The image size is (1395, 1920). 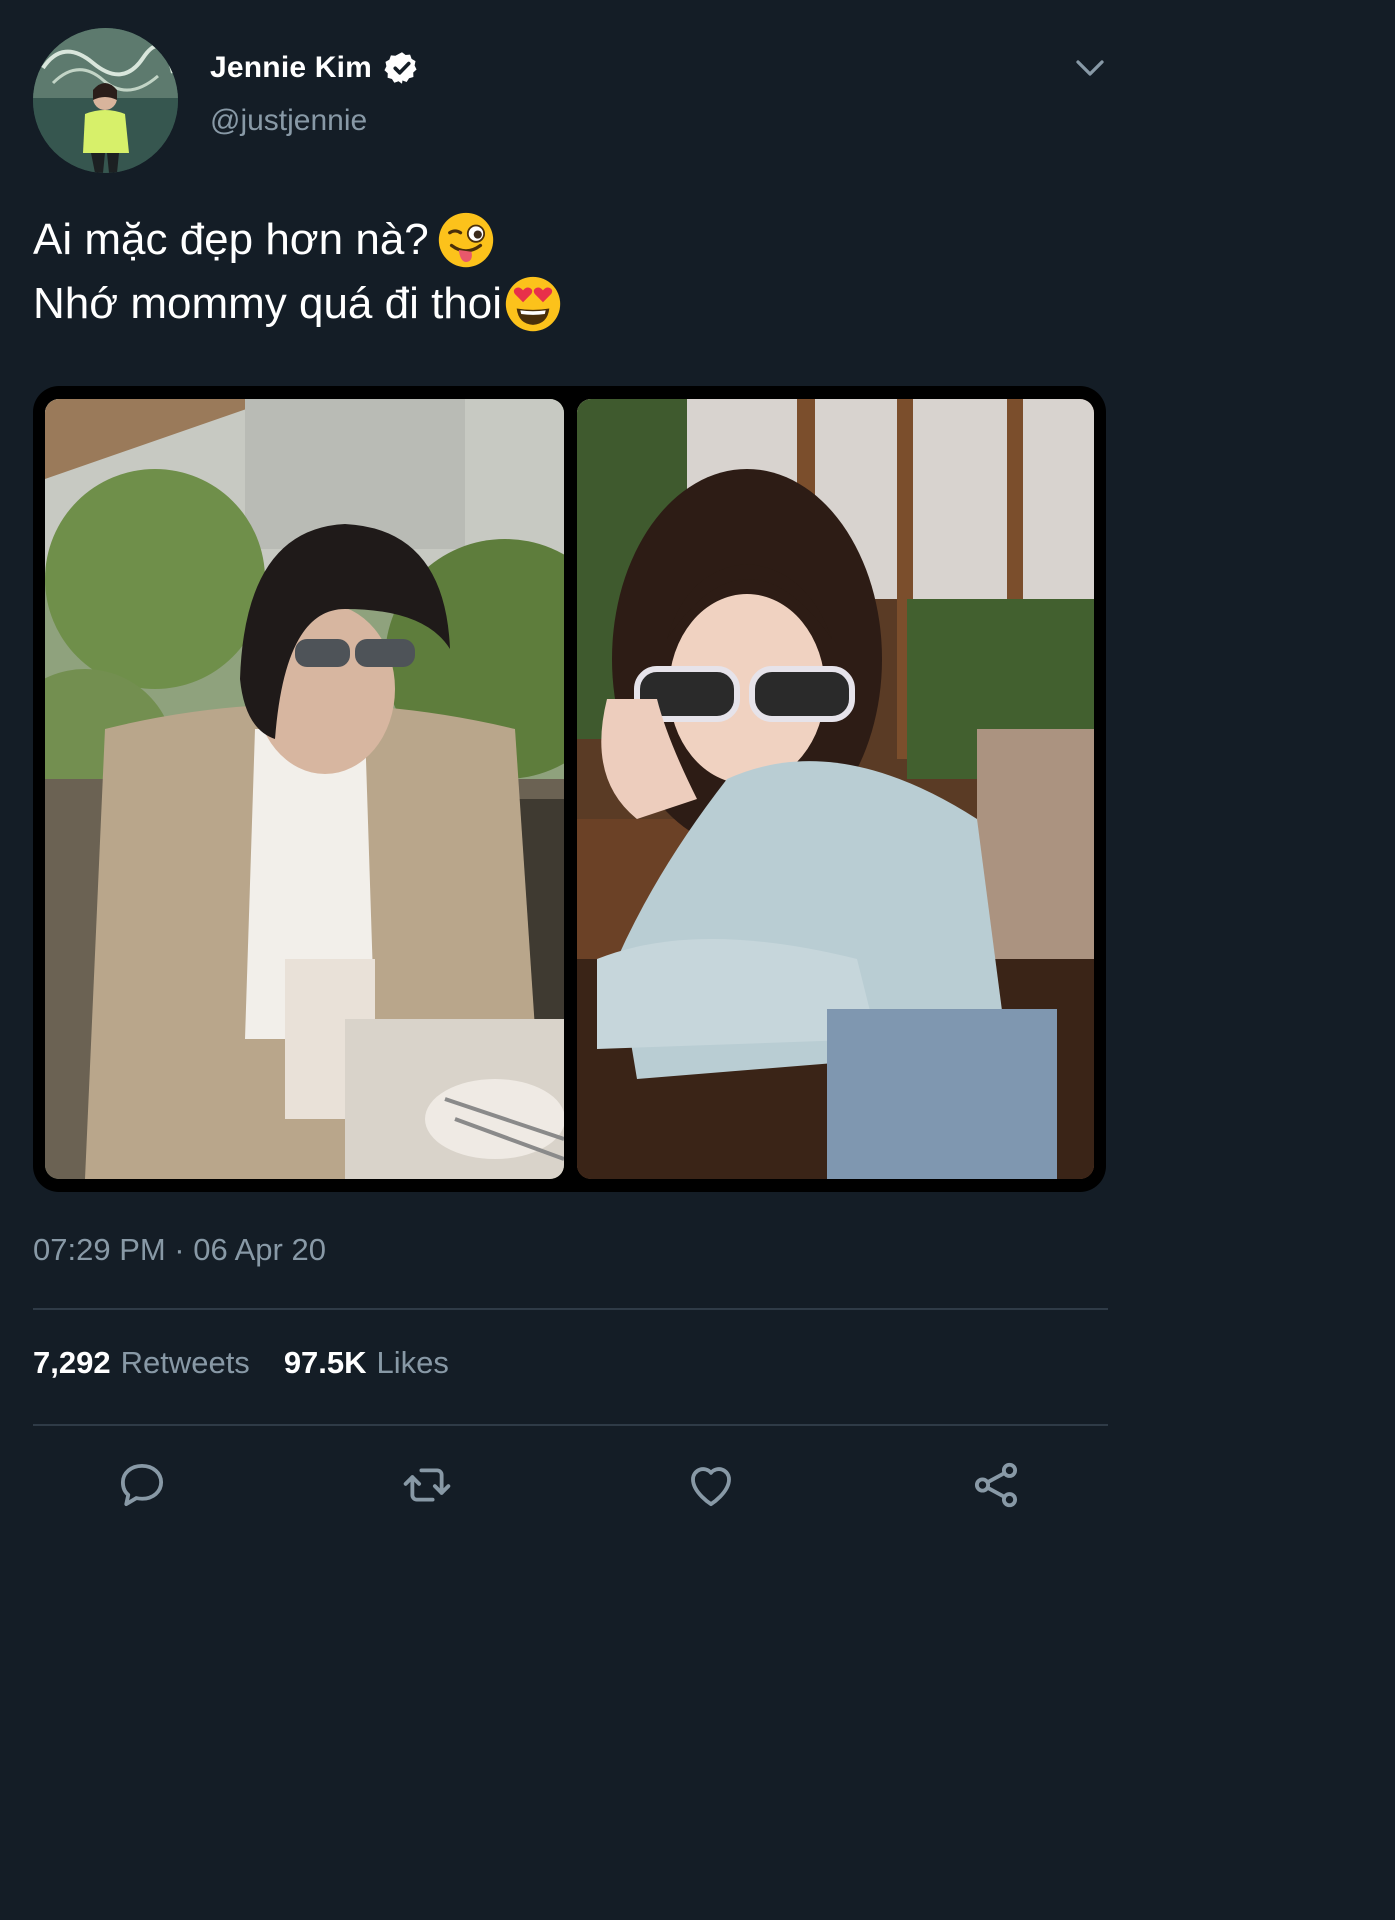 I want to click on author-handle: @justjennie, so click(x=288, y=121).